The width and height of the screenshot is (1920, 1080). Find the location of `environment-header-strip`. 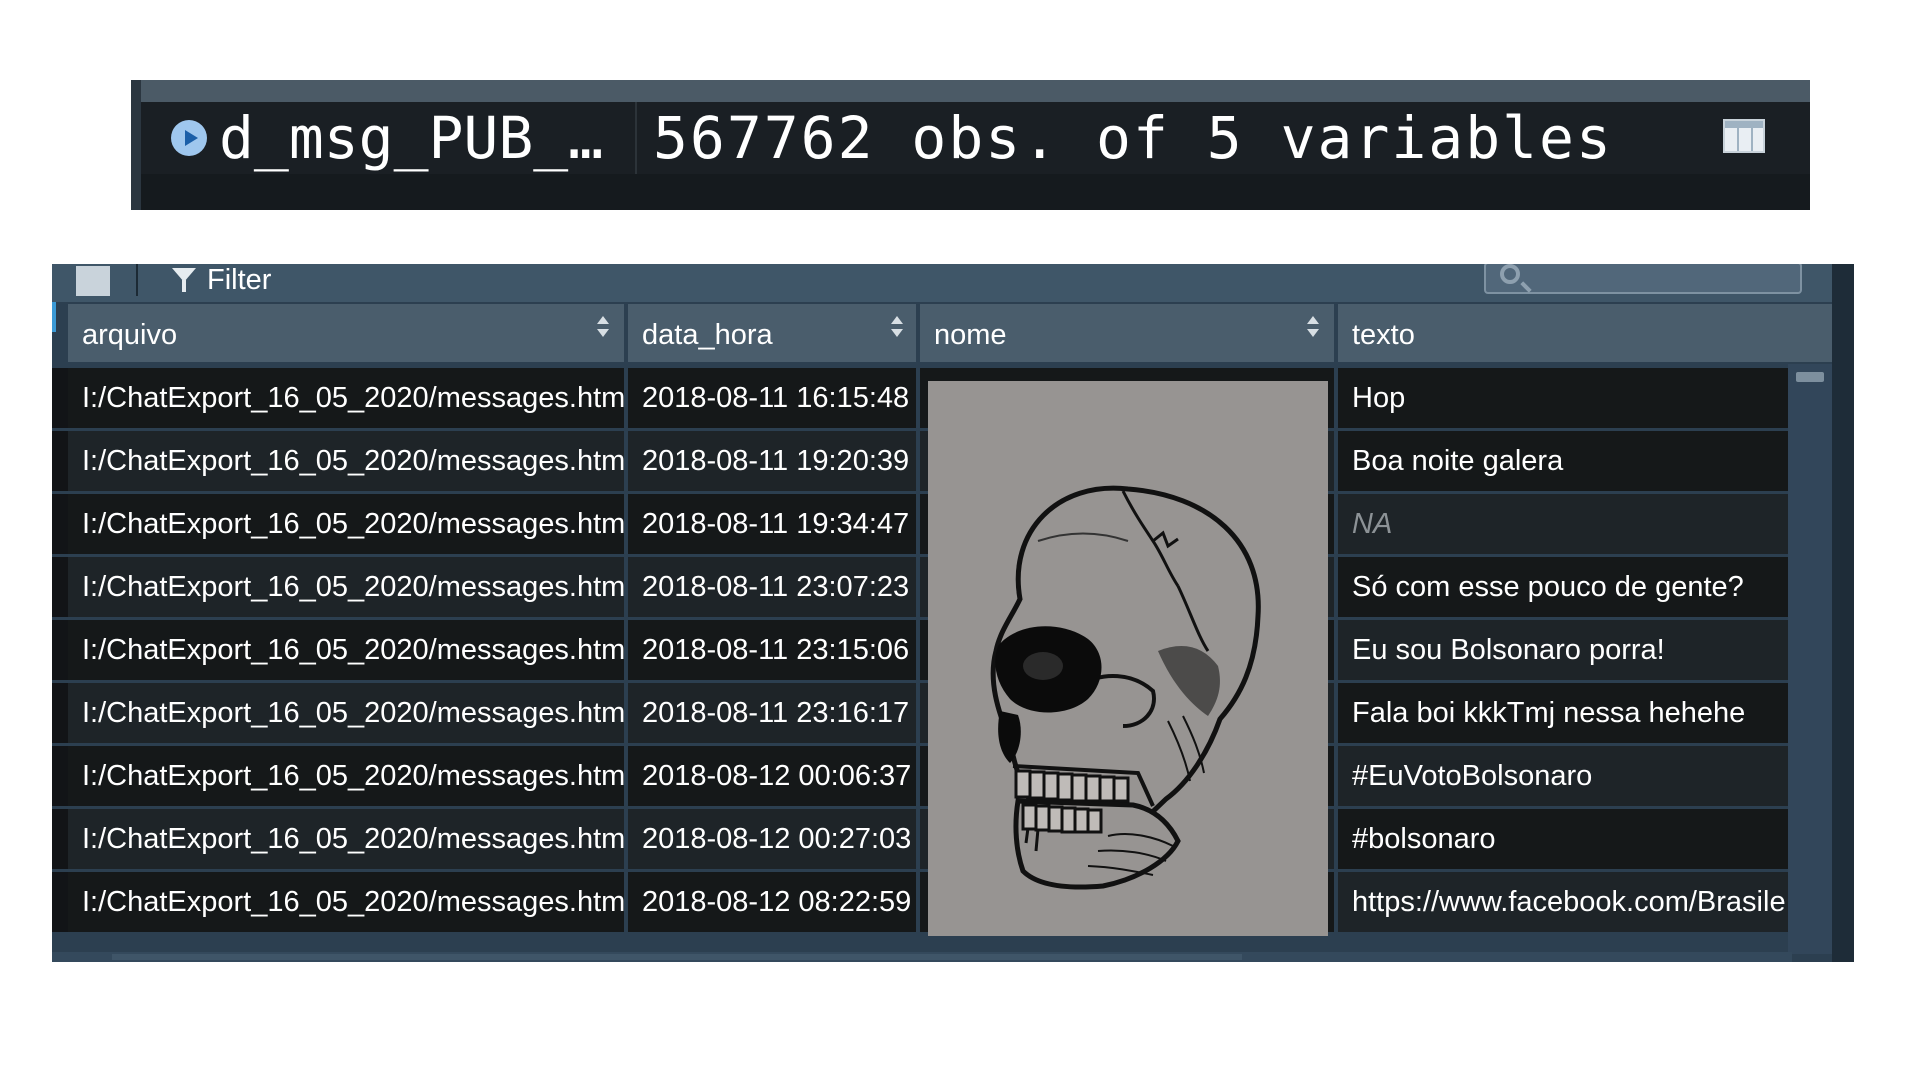

environment-header-strip is located at coordinates (970, 91).